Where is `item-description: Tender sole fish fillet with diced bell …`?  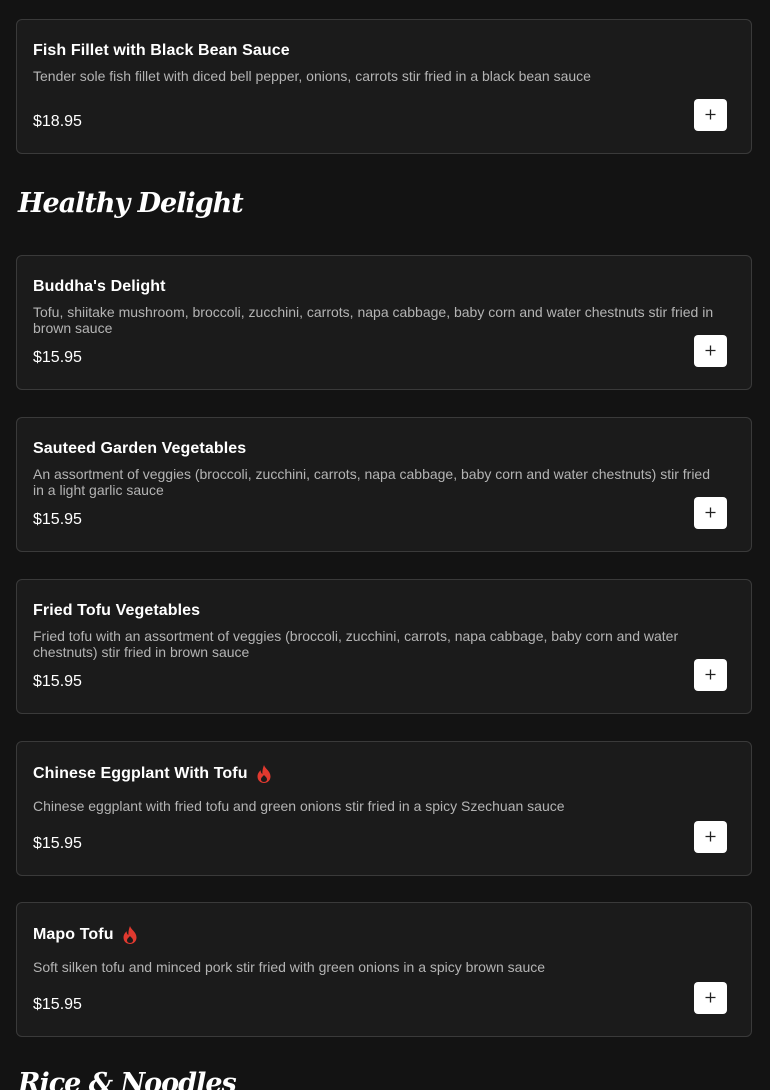
item-description: Tender sole fish fillet with diced bell … is located at coordinates (312, 76).